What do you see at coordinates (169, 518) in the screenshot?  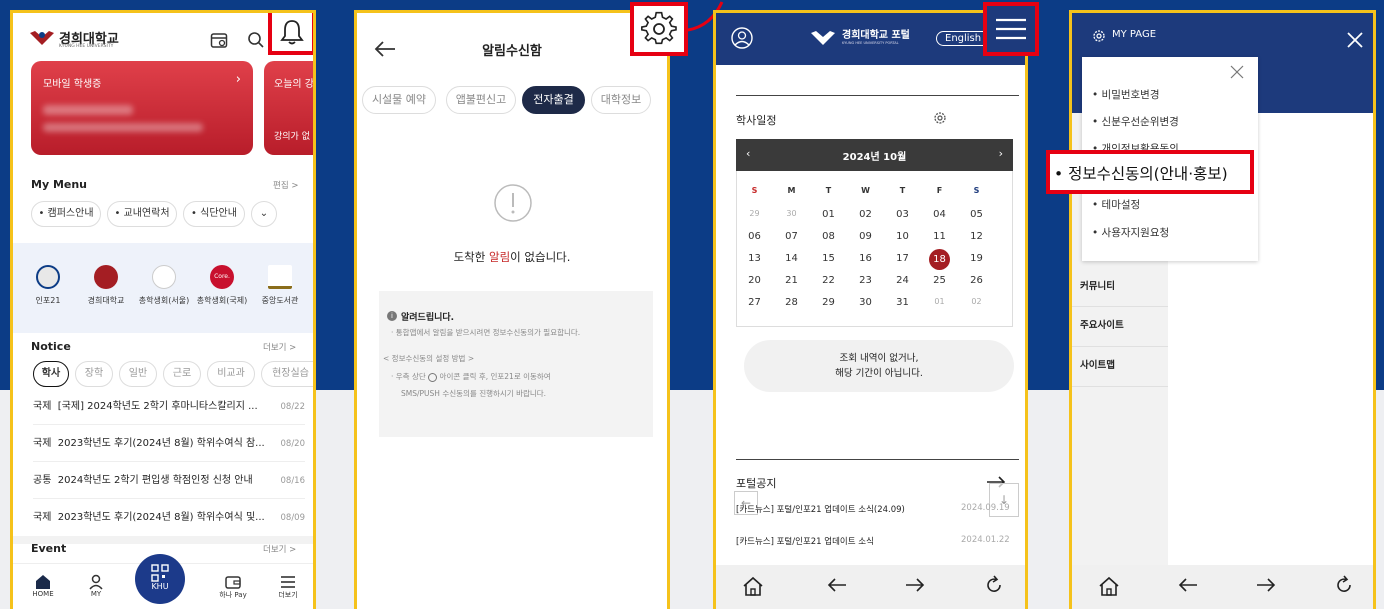 I see `notice-row: 국제 2023학년도 후기(2024년 8월) 학위수여식 및... 08/09` at bounding box center [169, 518].